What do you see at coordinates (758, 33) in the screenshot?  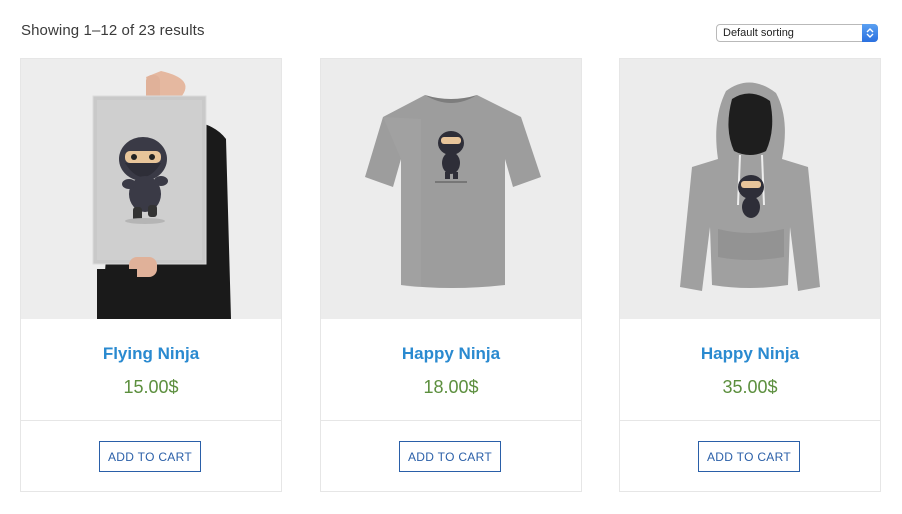 I see `sort-select-value: Default sorting` at bounding box center [758, 33].